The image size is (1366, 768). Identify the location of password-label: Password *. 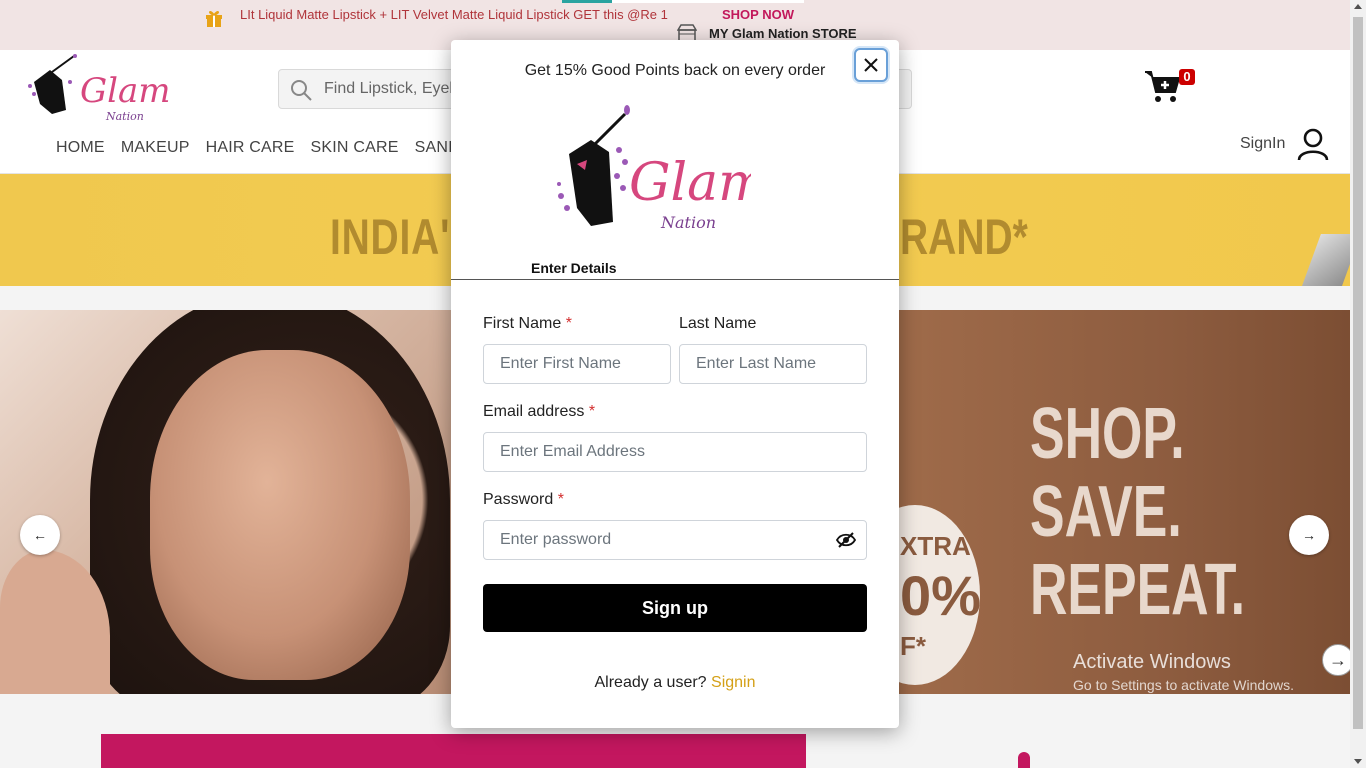
(523, 499).